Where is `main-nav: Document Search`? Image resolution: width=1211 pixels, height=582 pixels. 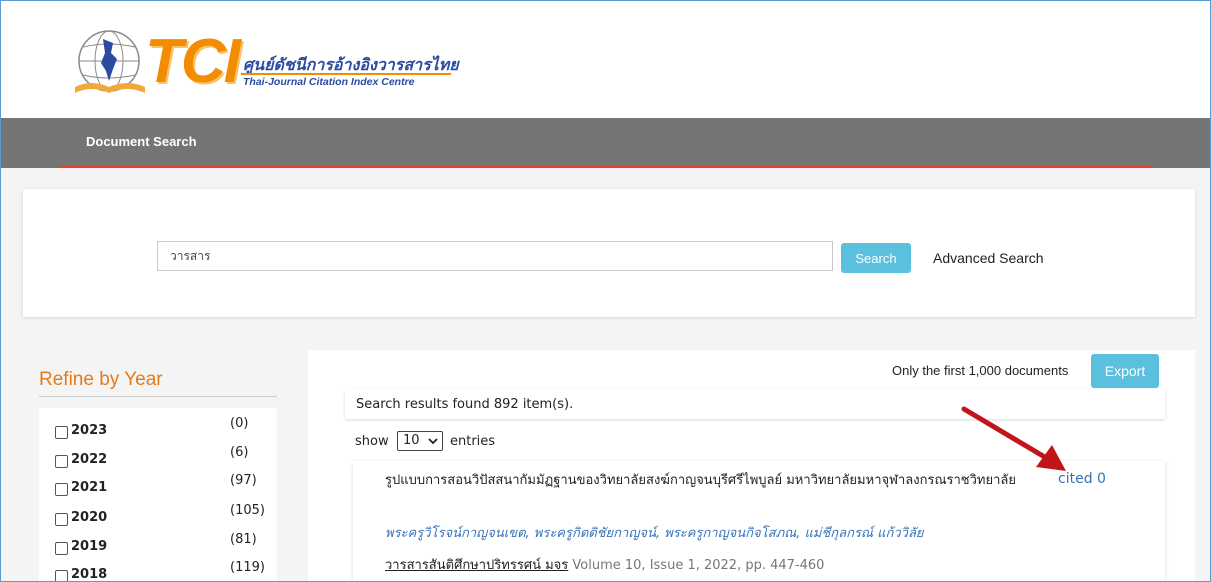 main-nav: Document Search is located at coordinates (605, 143).